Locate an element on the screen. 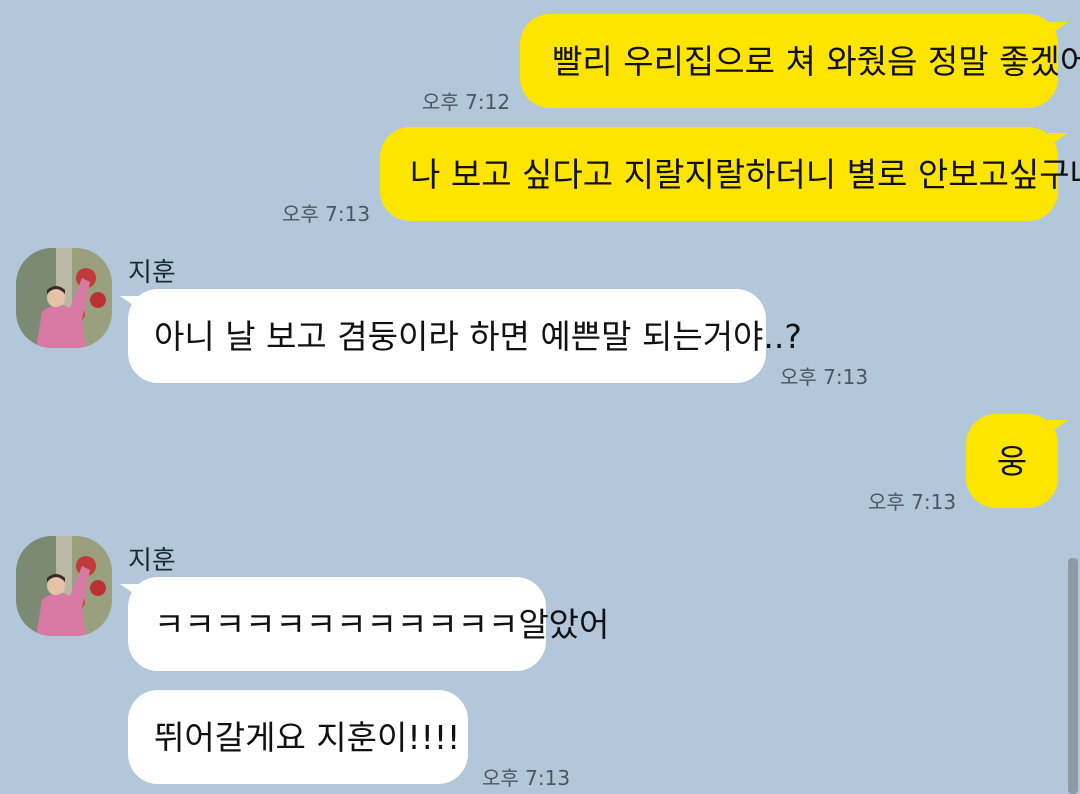  message-text: 아니 날 보고 겸둥이라 하면 예쁜말 되는거야..? is located at coordinates (478, 336).